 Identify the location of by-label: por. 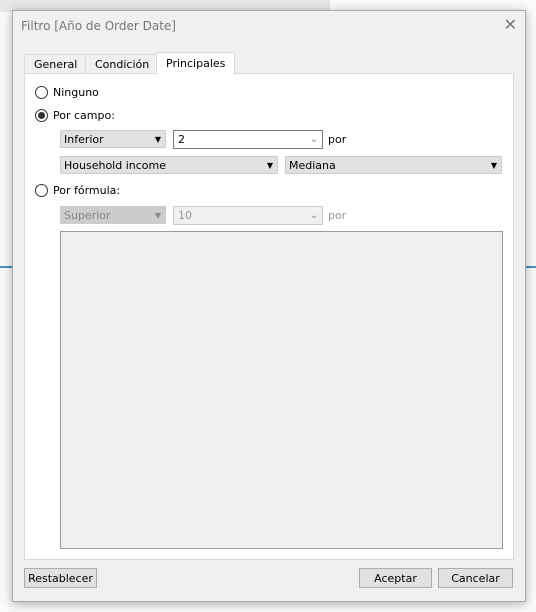
(337, 139).